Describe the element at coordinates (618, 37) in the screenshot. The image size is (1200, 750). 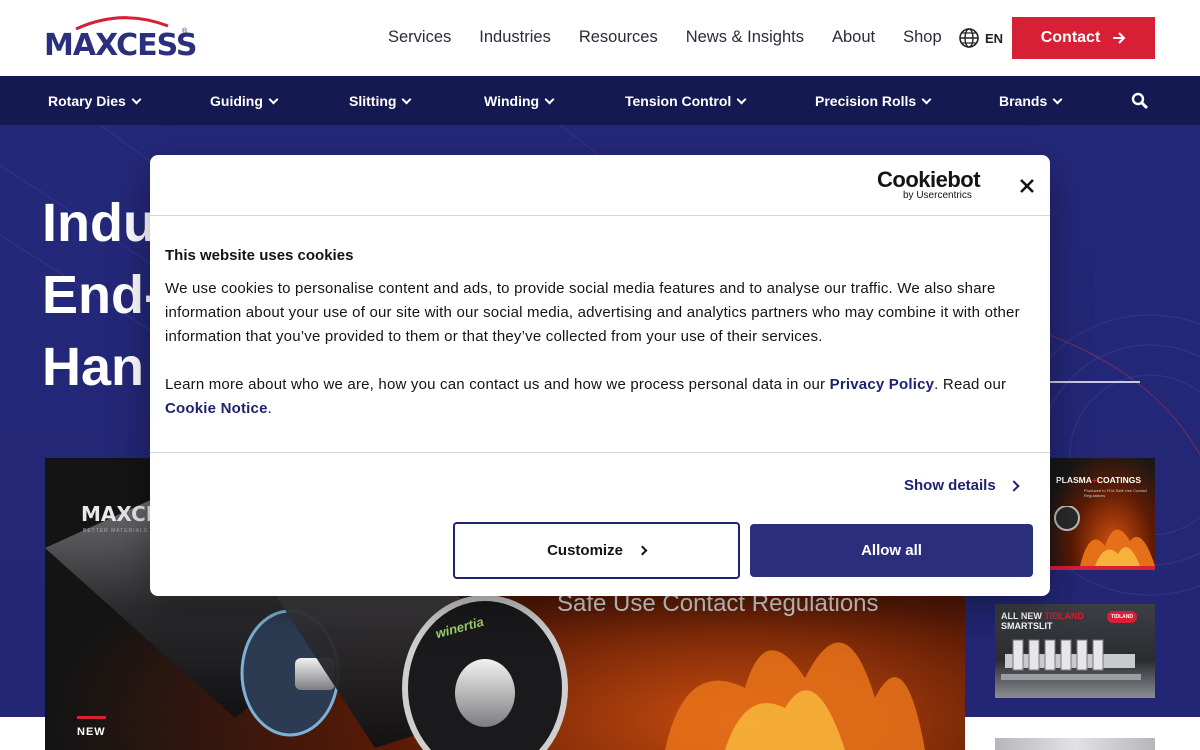
I see `nav-resources: Resources` at that location.